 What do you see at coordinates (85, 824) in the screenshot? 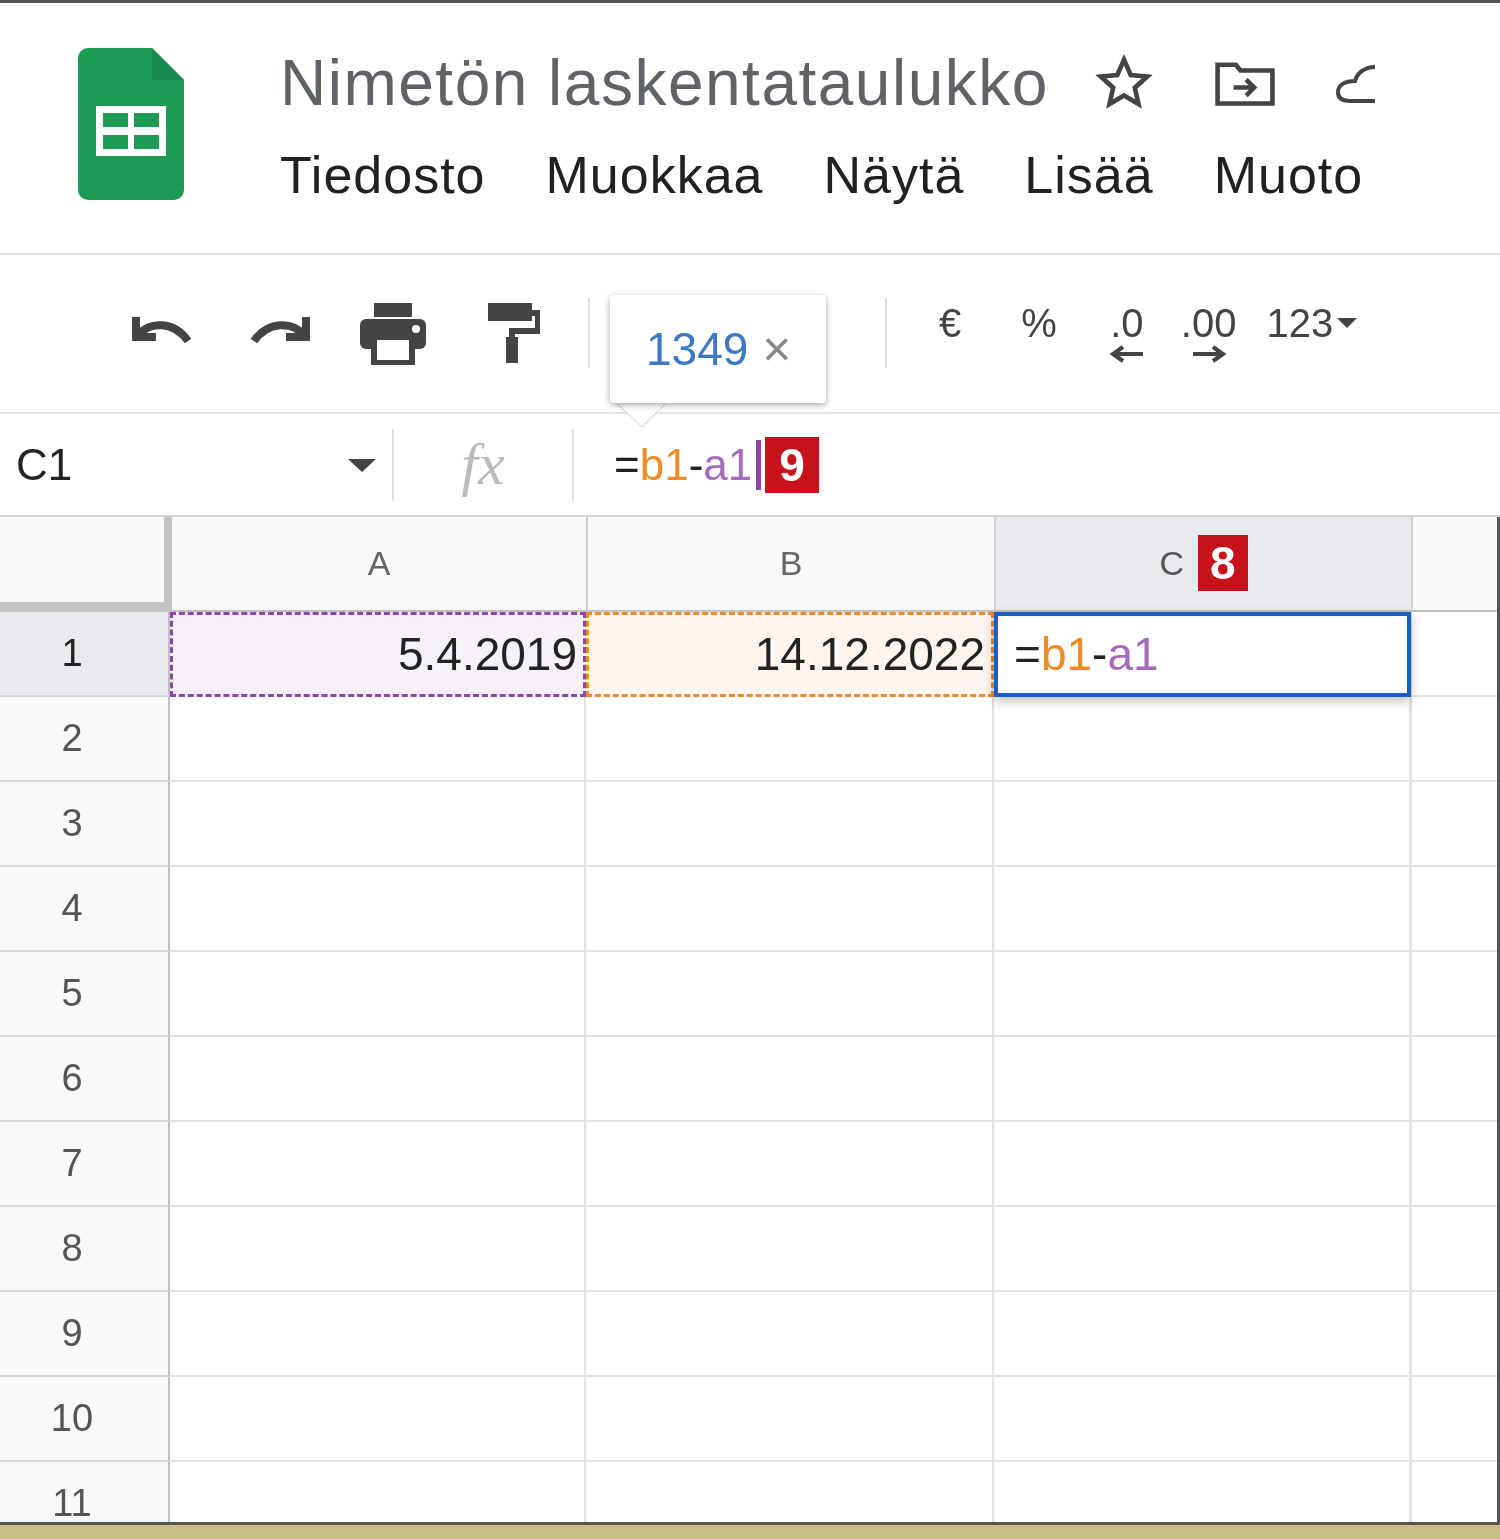
I see `row-header: 3` at bounding box center [85, 824].